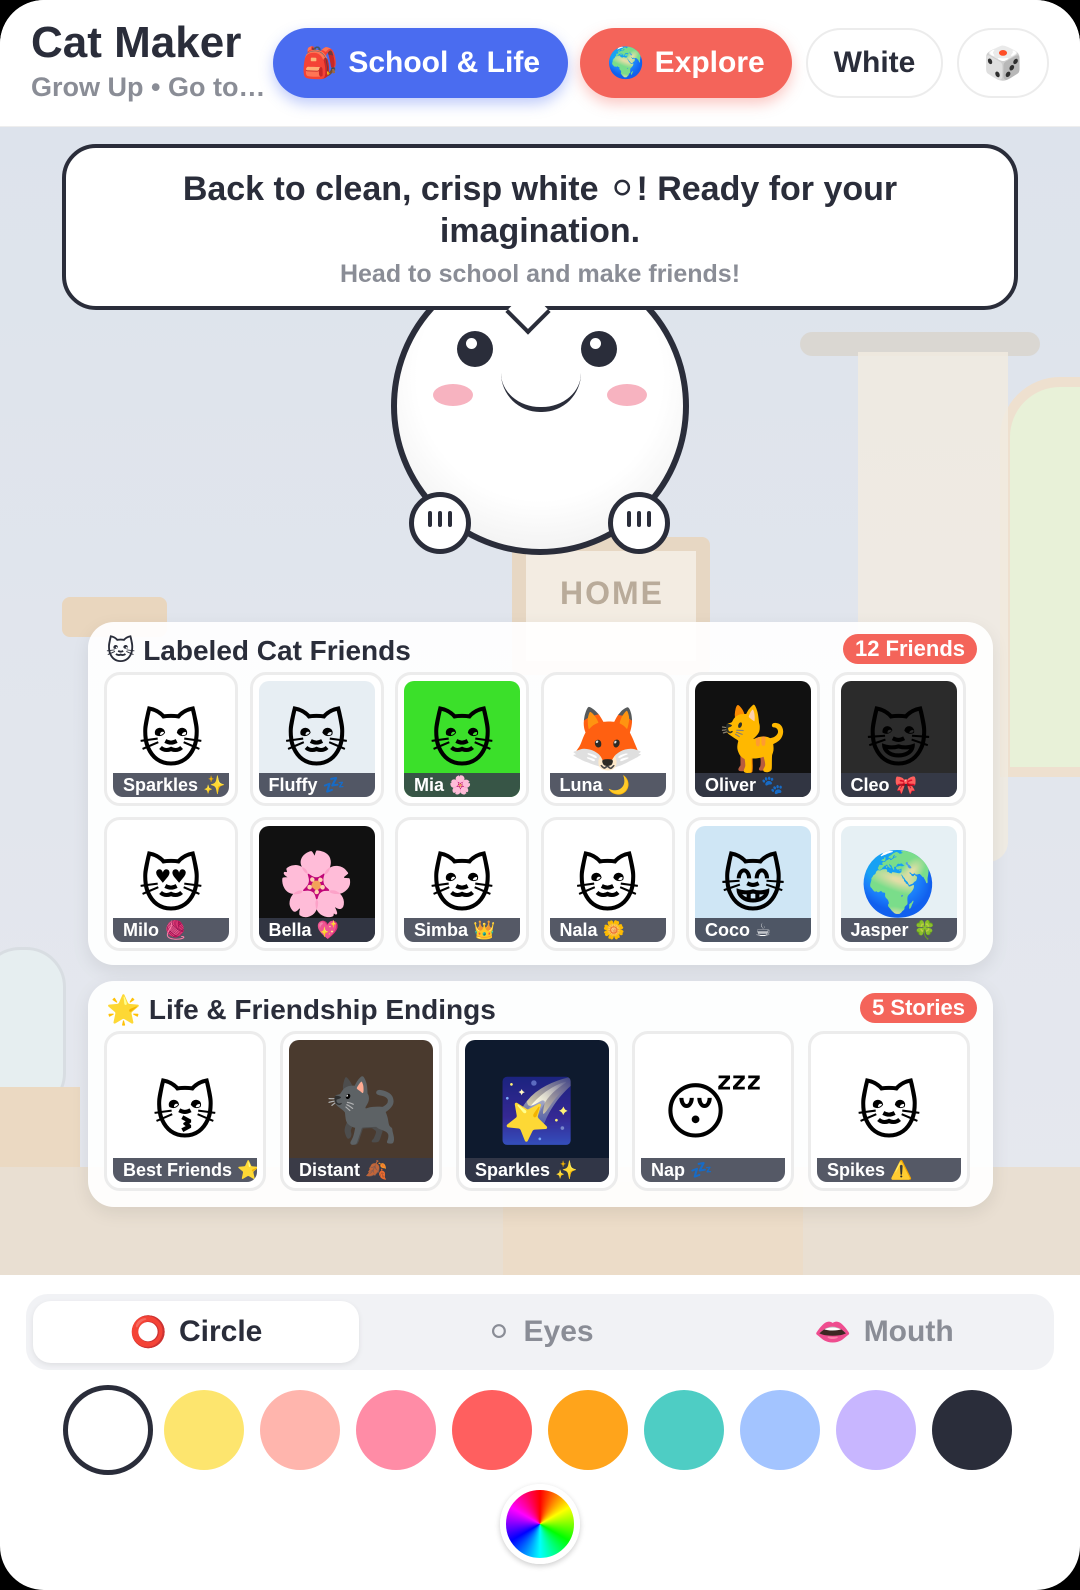  I want to click on custom-color-wheel, so click(540, 1524).